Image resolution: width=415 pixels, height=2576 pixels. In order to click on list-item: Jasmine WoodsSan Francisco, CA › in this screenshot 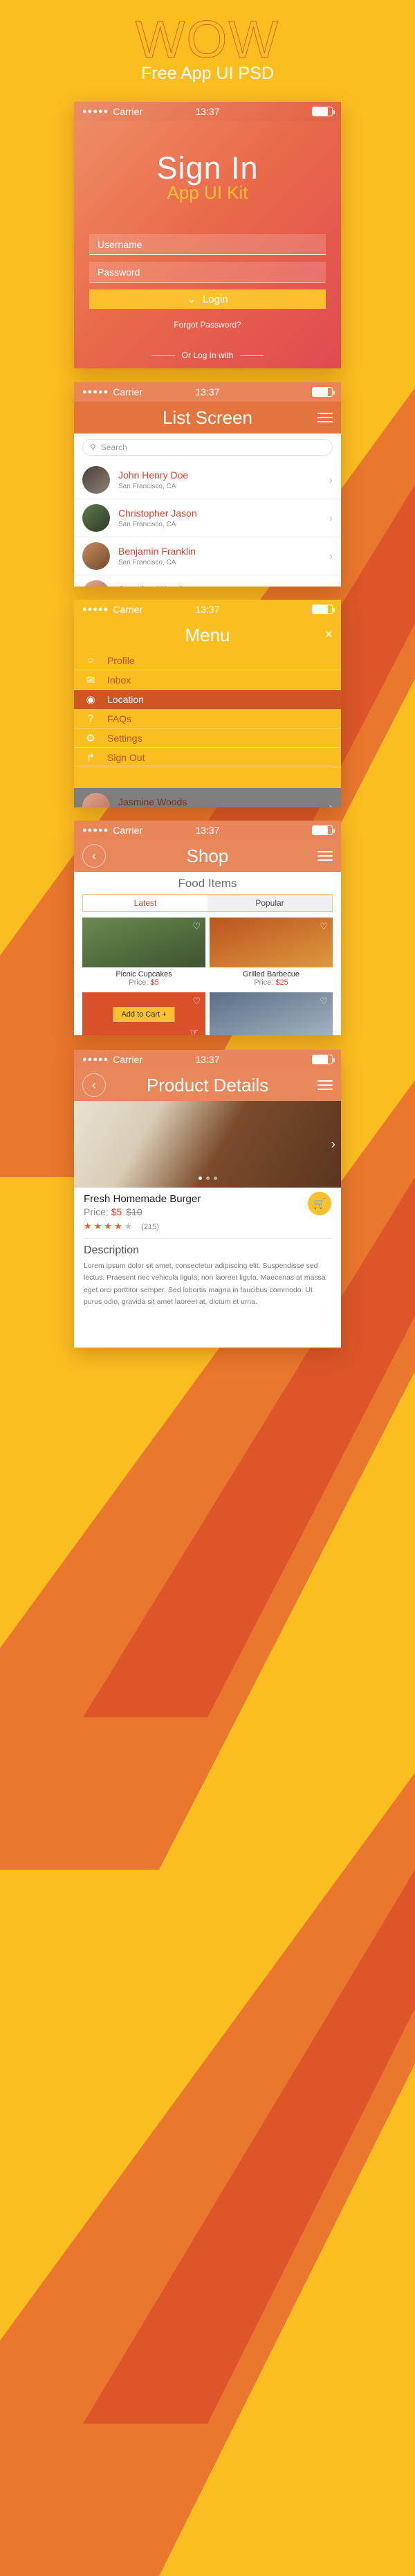, I will do `click(207, 798)`.